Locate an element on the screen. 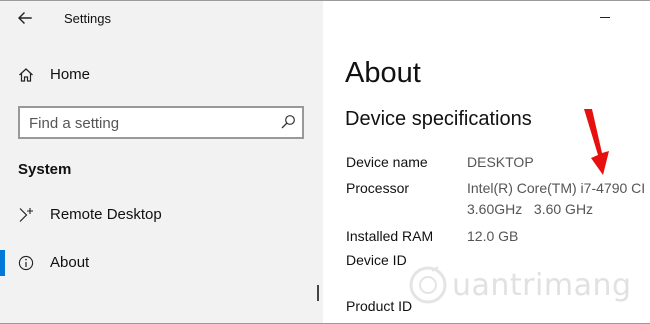 The image size is (650, 324). nav-item-home: Home is located at coordinates (161, 75).